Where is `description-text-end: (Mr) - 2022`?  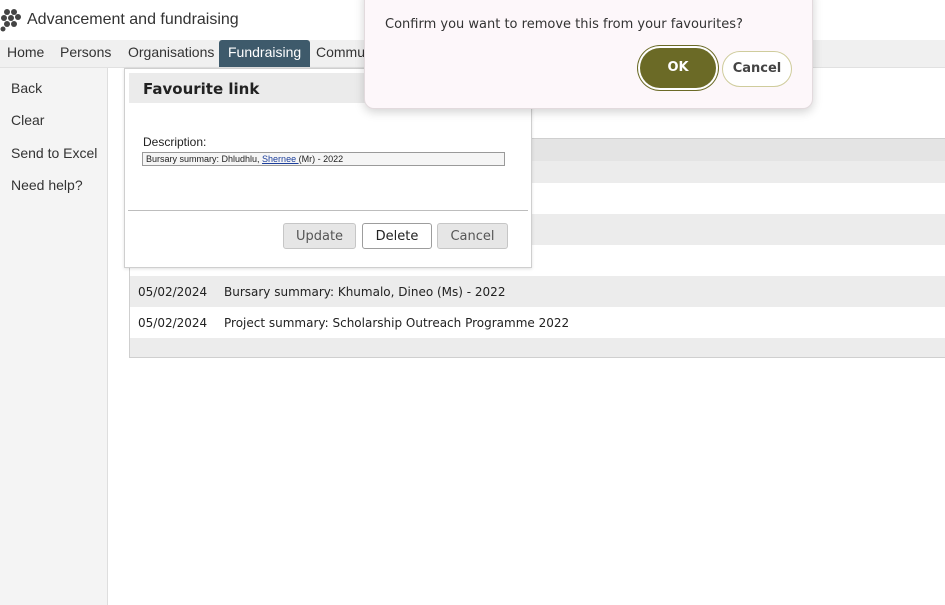
description-text-end: (Mr) - 2022 is located at coordinates (321, 159).